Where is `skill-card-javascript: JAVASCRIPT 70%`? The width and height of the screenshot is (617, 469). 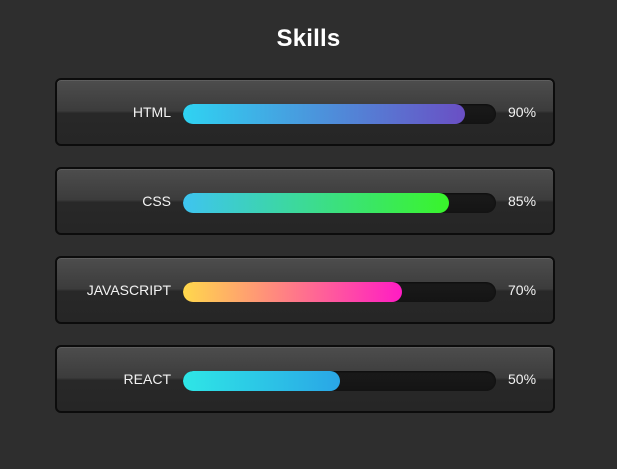 skill-card-javascript: JAVASCRIPT 70% is located at coordinates (305, 290).